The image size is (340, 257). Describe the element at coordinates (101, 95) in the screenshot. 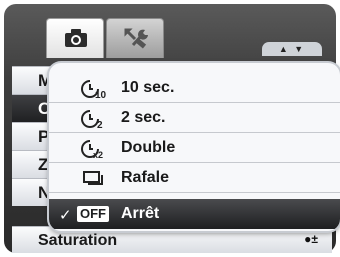

I see `svg-text: 10` at that location.